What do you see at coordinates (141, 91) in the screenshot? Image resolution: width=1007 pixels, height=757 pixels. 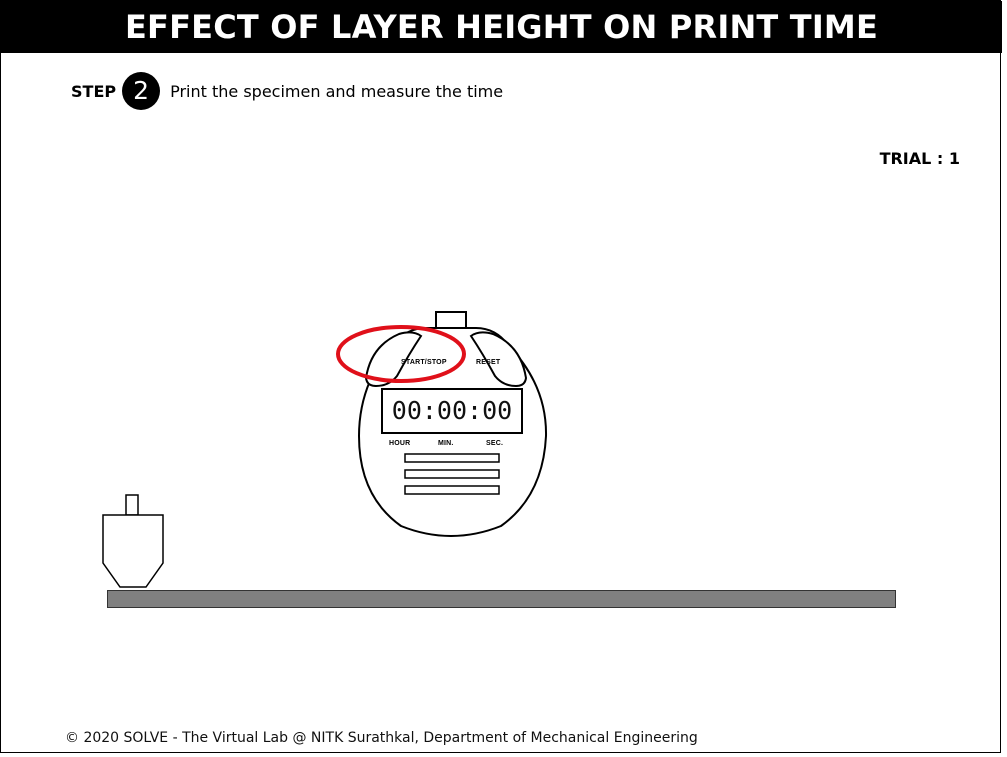 I see `step-number-badge: 2` at bounding box center [141, 91].